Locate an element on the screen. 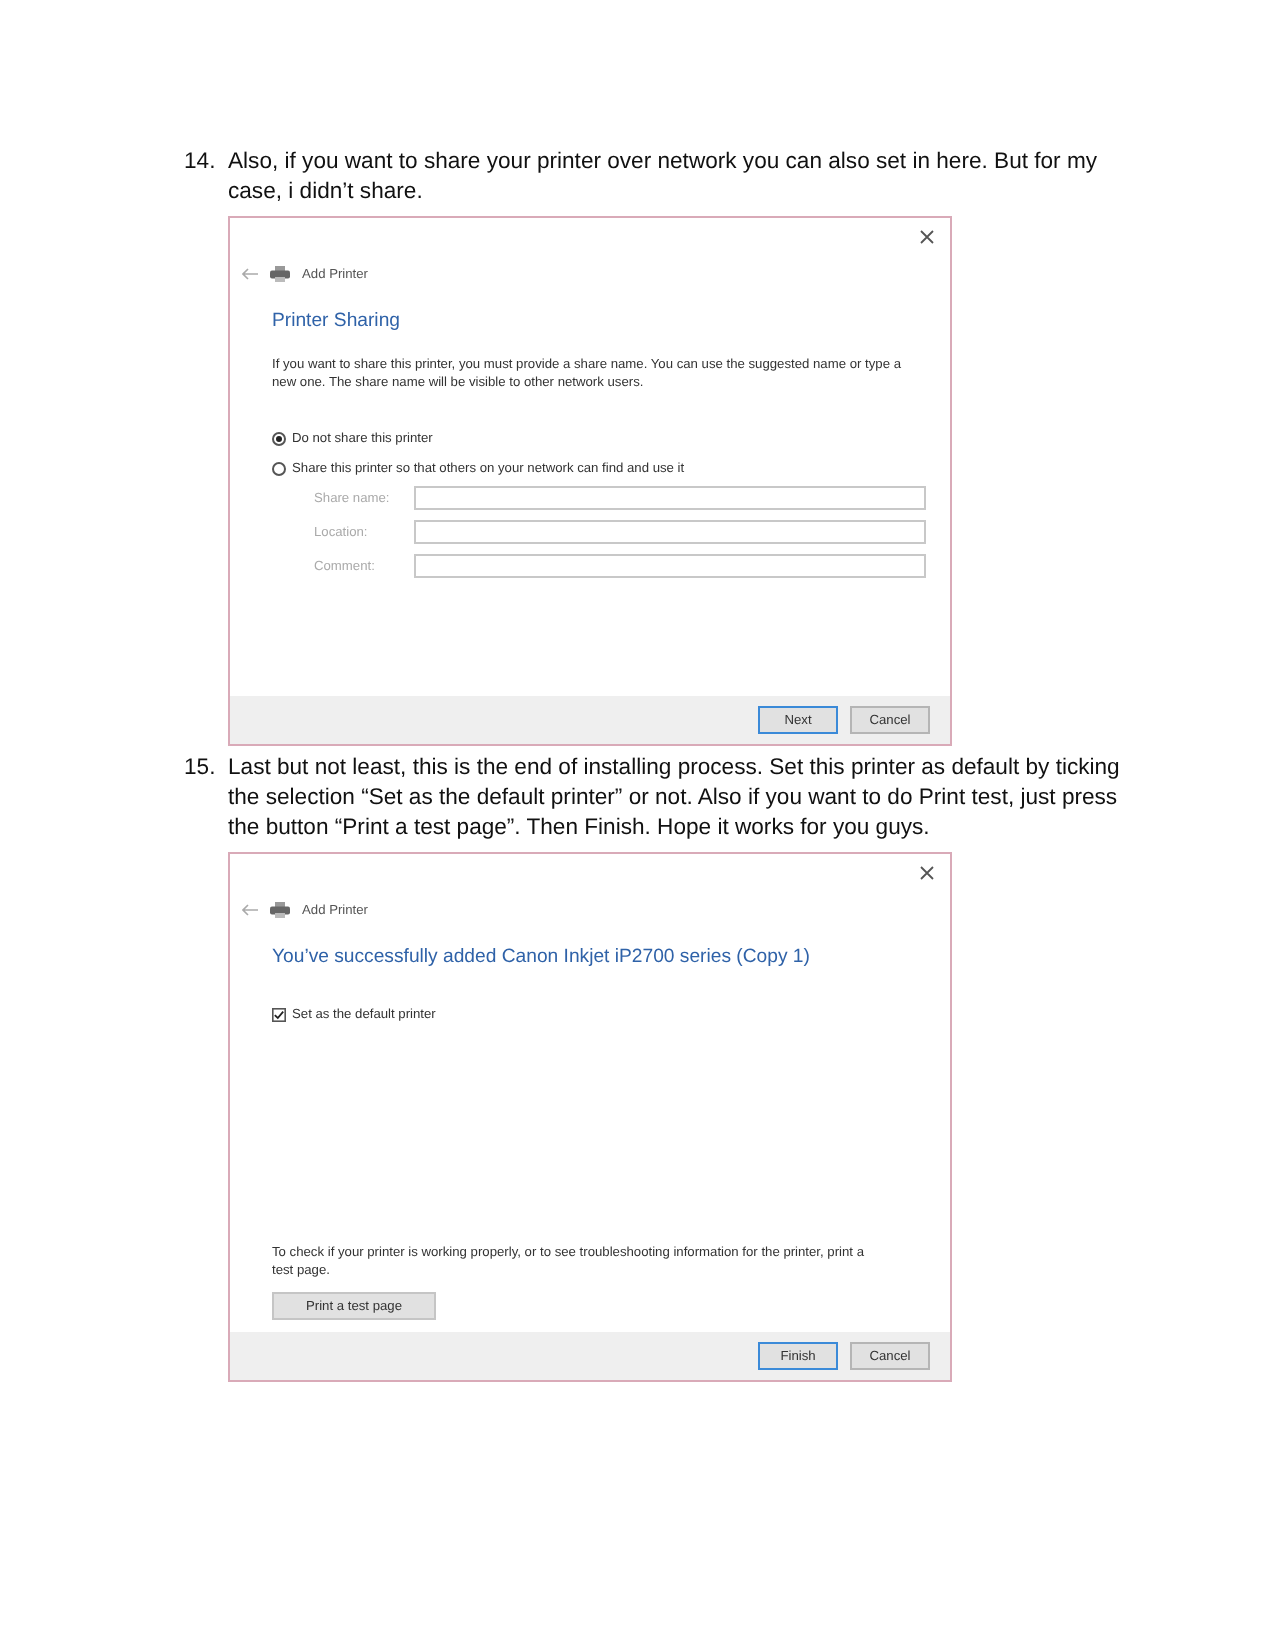 The height and width of the screenshot is (1652, 1276). step-text: Last but not least, this is the end of installing process. Set this printer as default by ticking the selection “Set as the default printer” or not. Also if you want to do Print test, just press the button “Print a test page”. Then Finish. Hope it works for you guys. is located at coordinates (675, 799).